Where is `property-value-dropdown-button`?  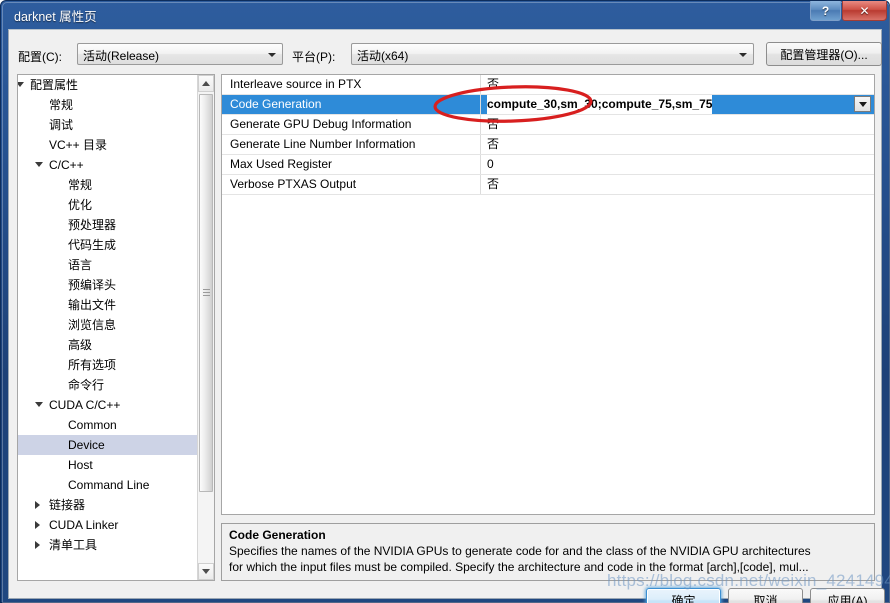 property-value-dropdown-button is located at coordinates (862, 104).